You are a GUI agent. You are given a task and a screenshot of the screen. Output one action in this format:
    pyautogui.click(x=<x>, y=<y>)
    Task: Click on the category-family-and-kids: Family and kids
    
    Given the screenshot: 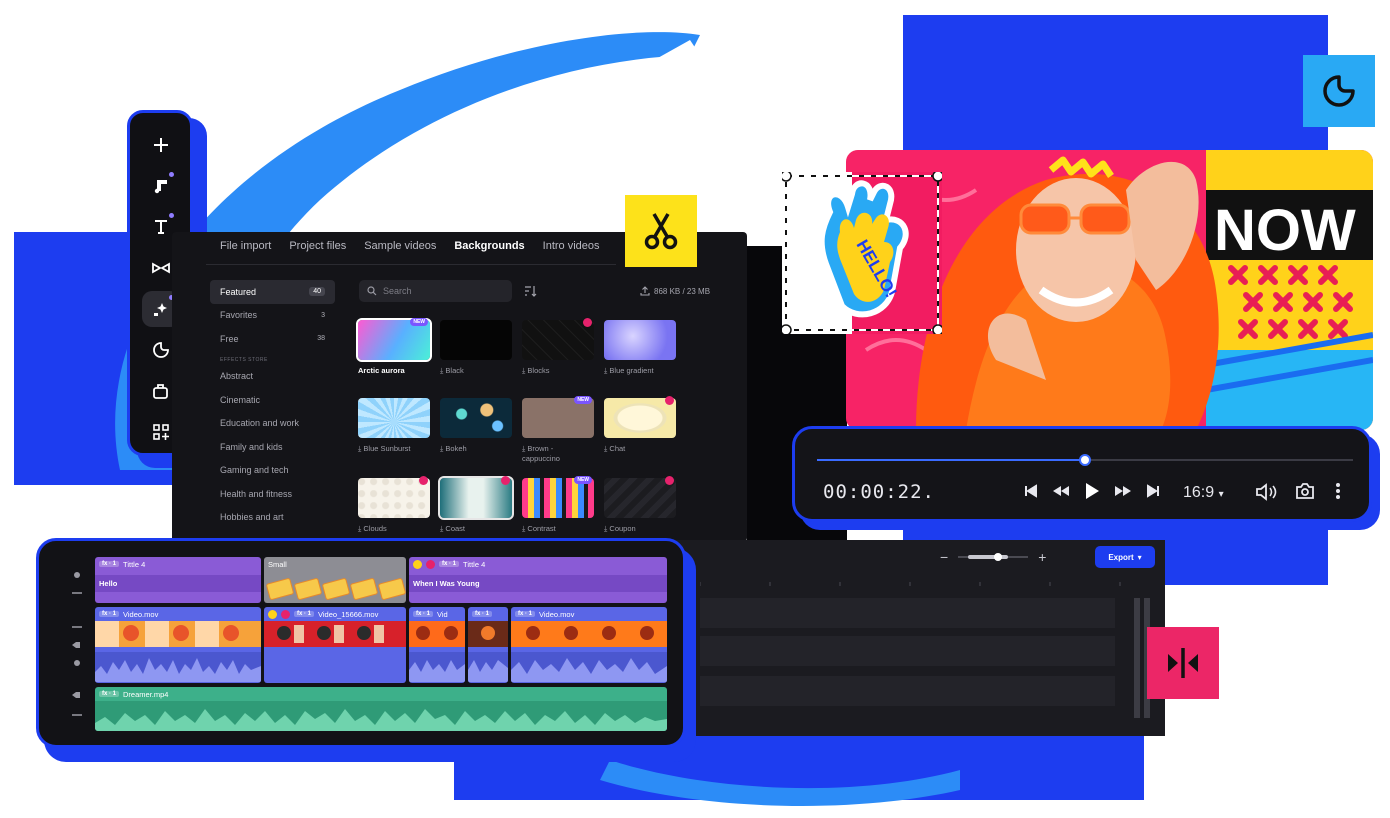 What is the action you would take?
    pyautogui.click(x=272, y=447)
    